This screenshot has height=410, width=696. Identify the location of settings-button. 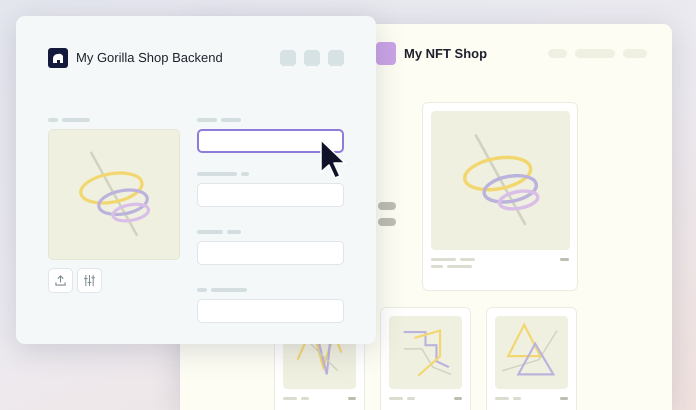
(89, 280).